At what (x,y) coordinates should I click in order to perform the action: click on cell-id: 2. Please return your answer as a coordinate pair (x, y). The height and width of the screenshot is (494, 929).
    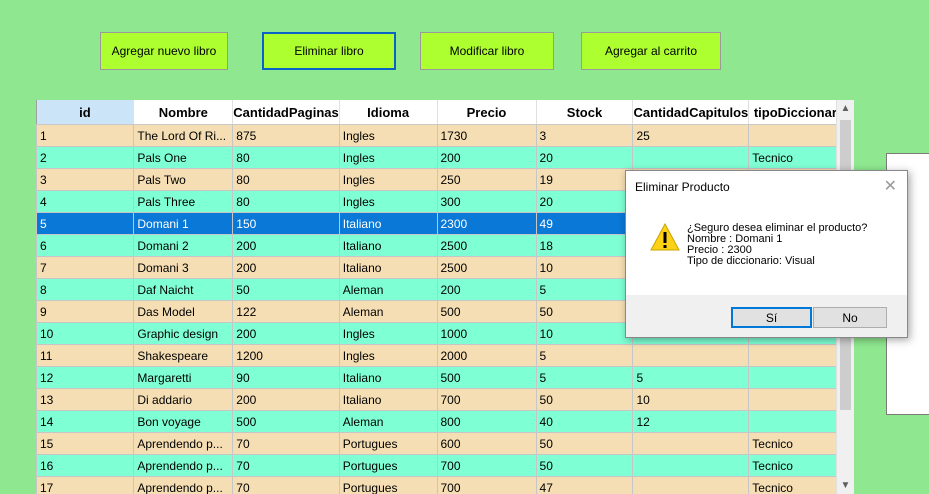
    Looking at the image, I should click on (85, 157).